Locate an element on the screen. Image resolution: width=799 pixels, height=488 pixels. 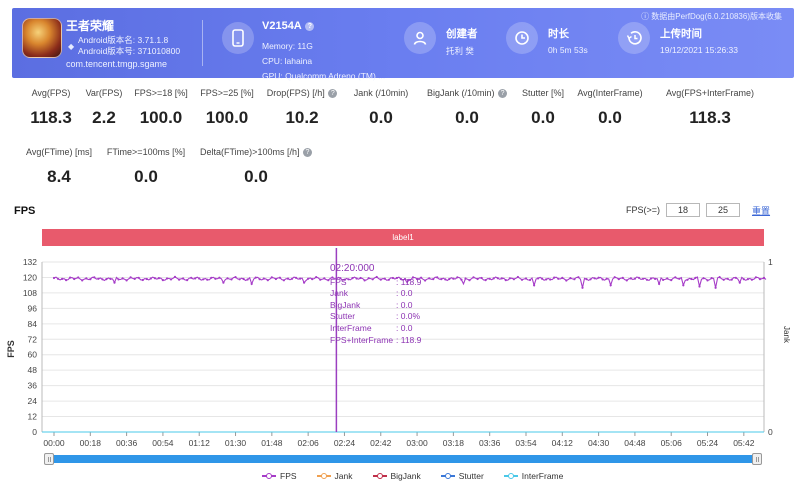
stat-label: Jank (/10min) is located at coordinates (381, 93).